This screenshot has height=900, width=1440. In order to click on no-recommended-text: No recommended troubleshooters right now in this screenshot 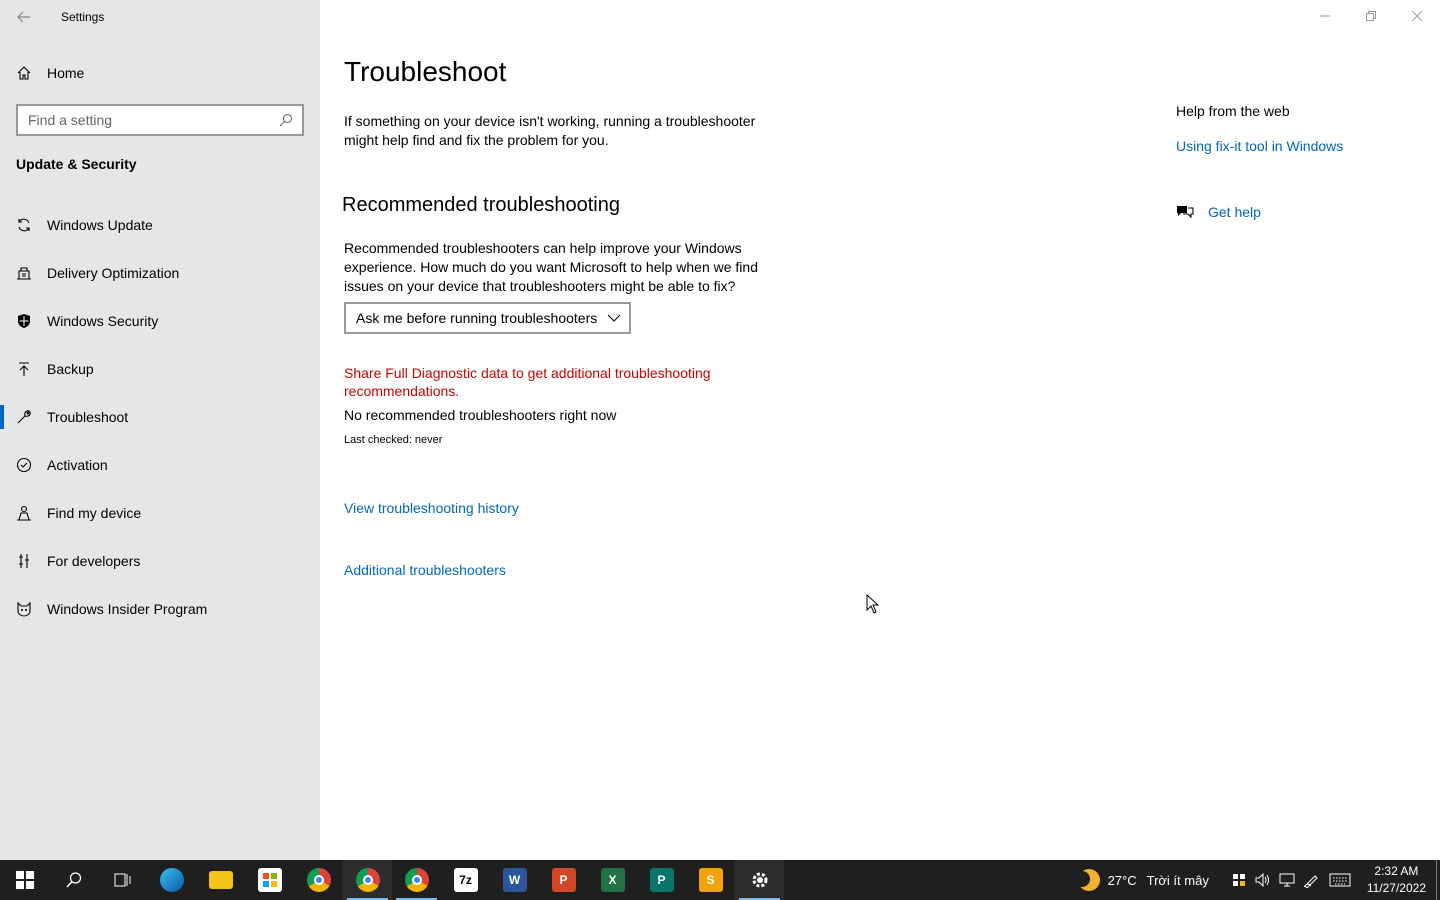, I will do `click(480, 415)`.